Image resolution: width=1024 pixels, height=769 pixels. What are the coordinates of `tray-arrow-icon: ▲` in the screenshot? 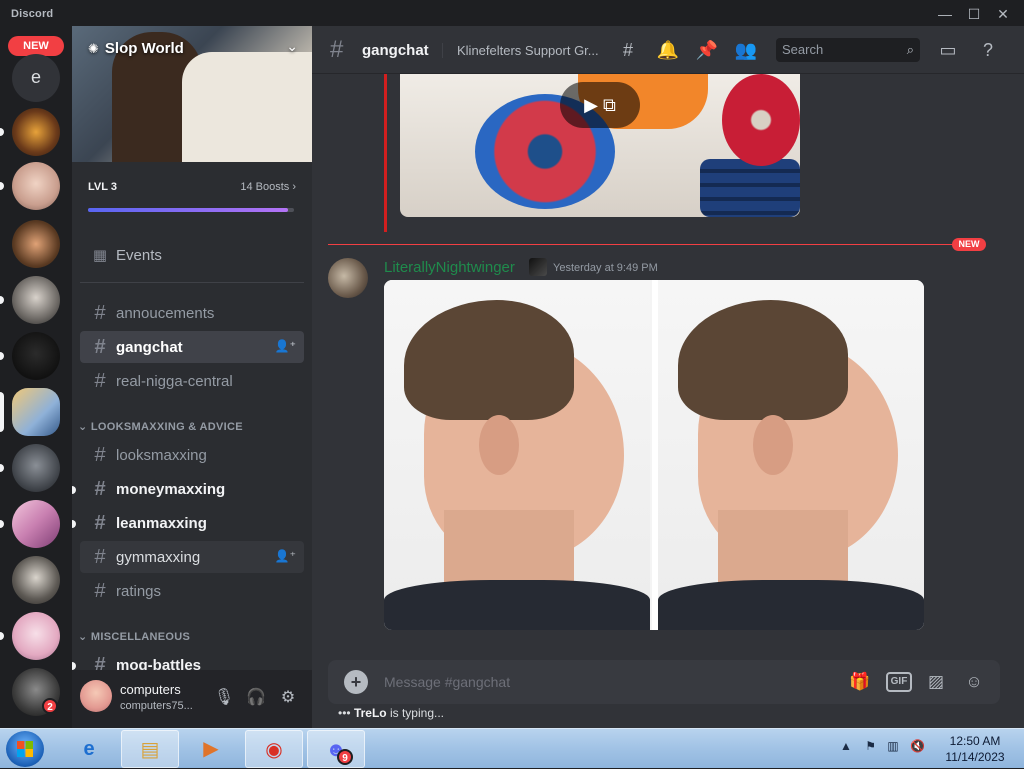 It's located at (846, 746).